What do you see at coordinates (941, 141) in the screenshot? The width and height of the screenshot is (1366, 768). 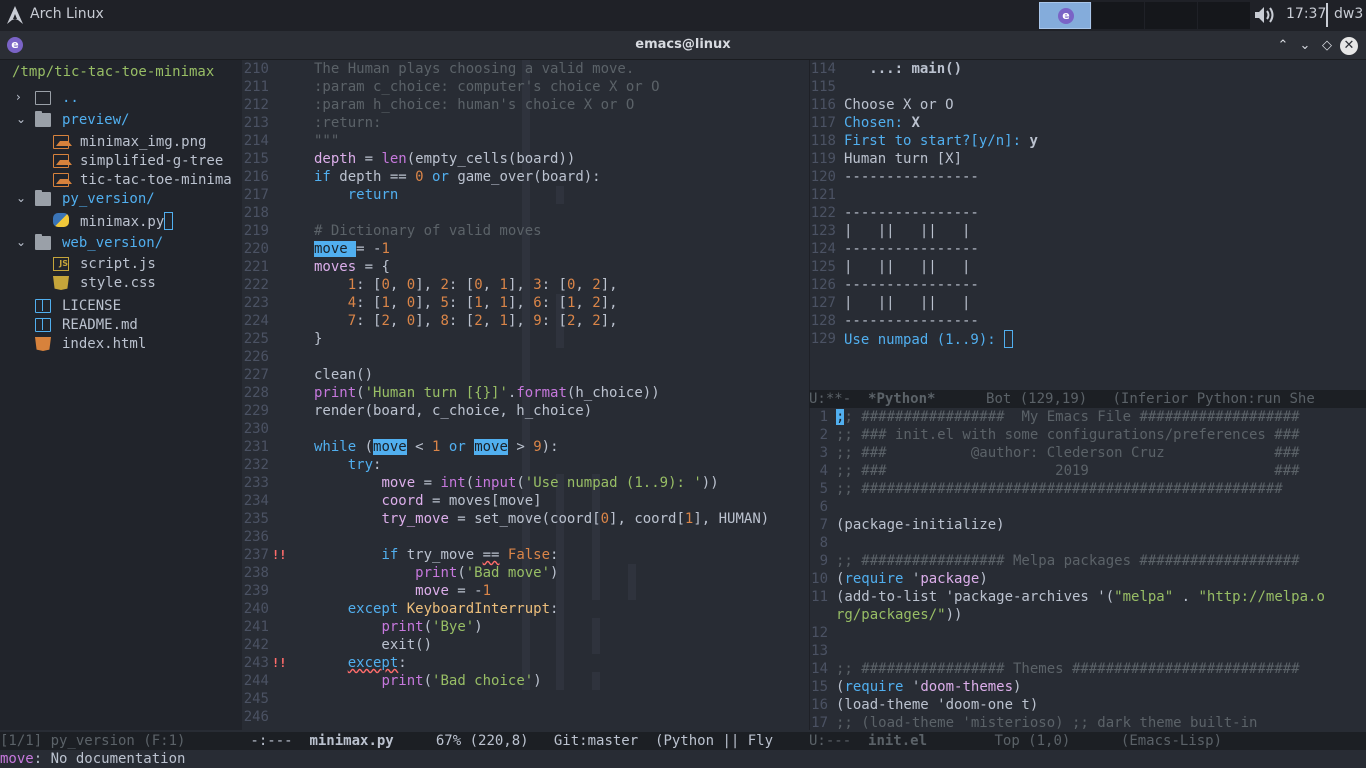 I see `line-text: First to start?[y/n]: y` at bounding box center [941, 141].